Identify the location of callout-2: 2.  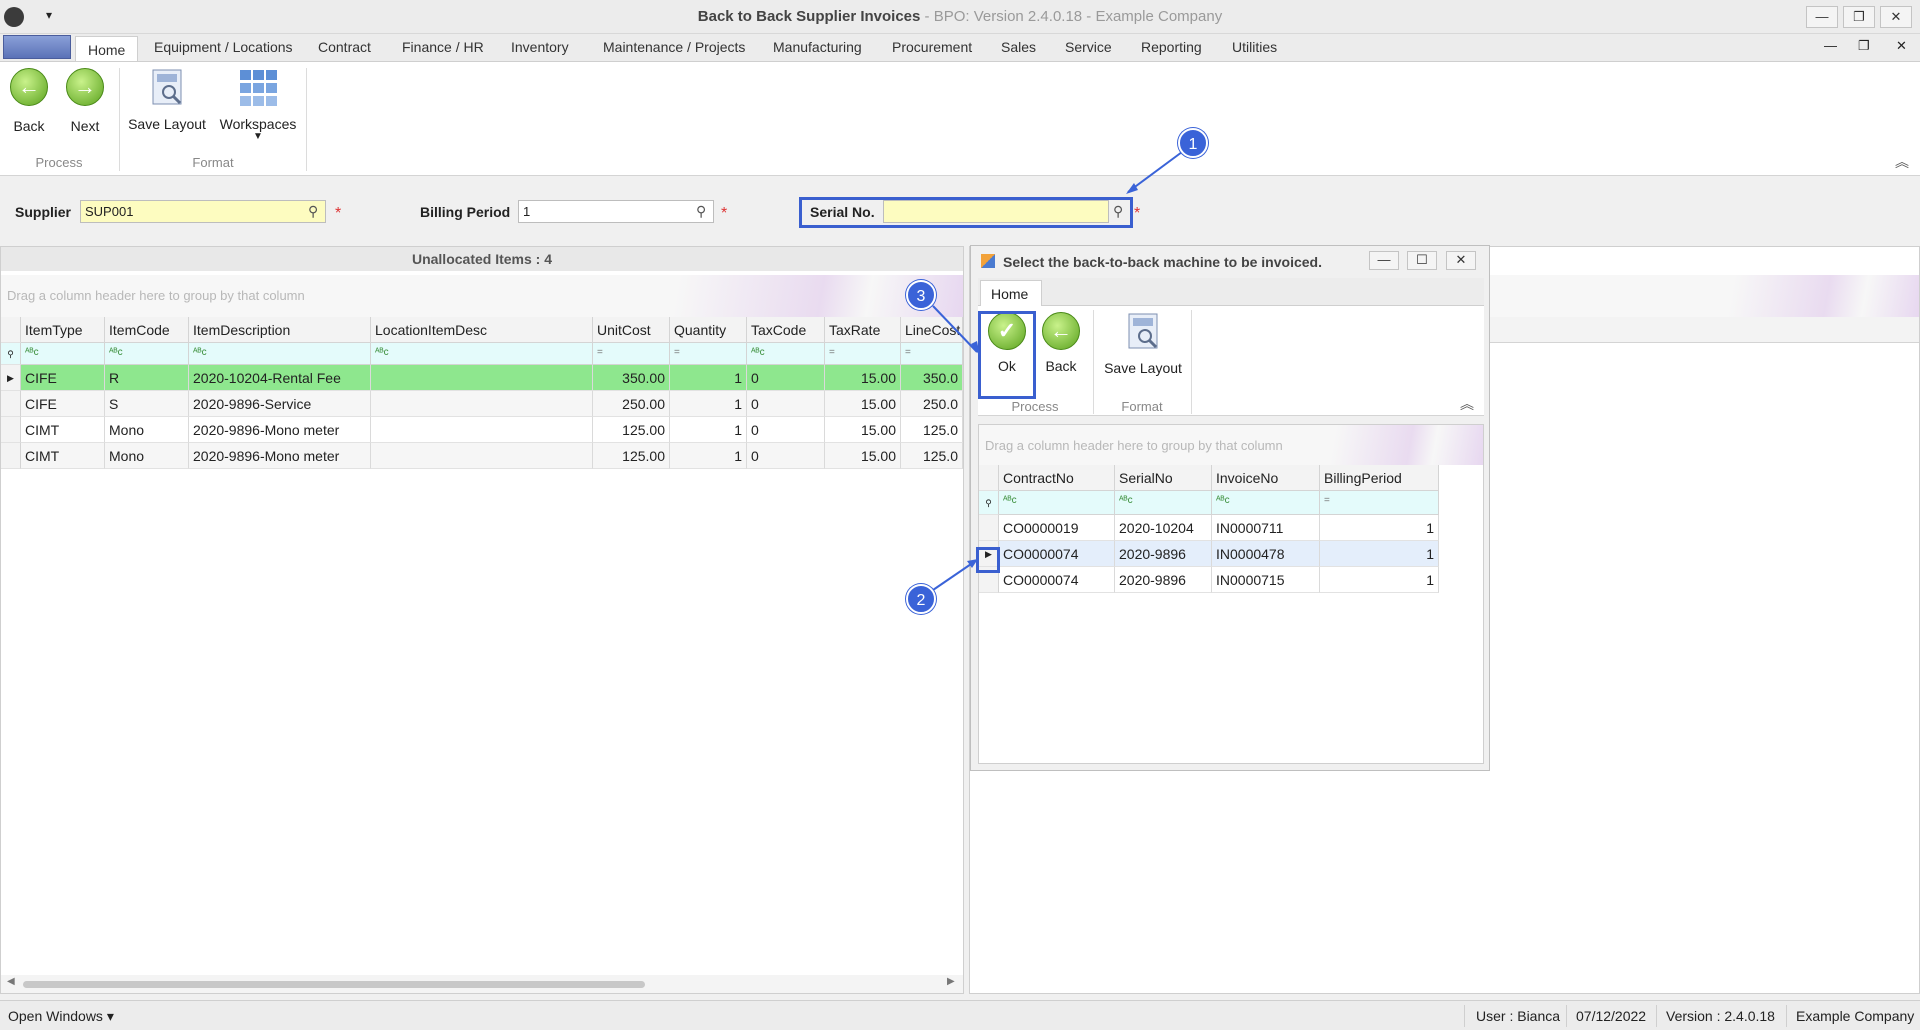
(921, 599).